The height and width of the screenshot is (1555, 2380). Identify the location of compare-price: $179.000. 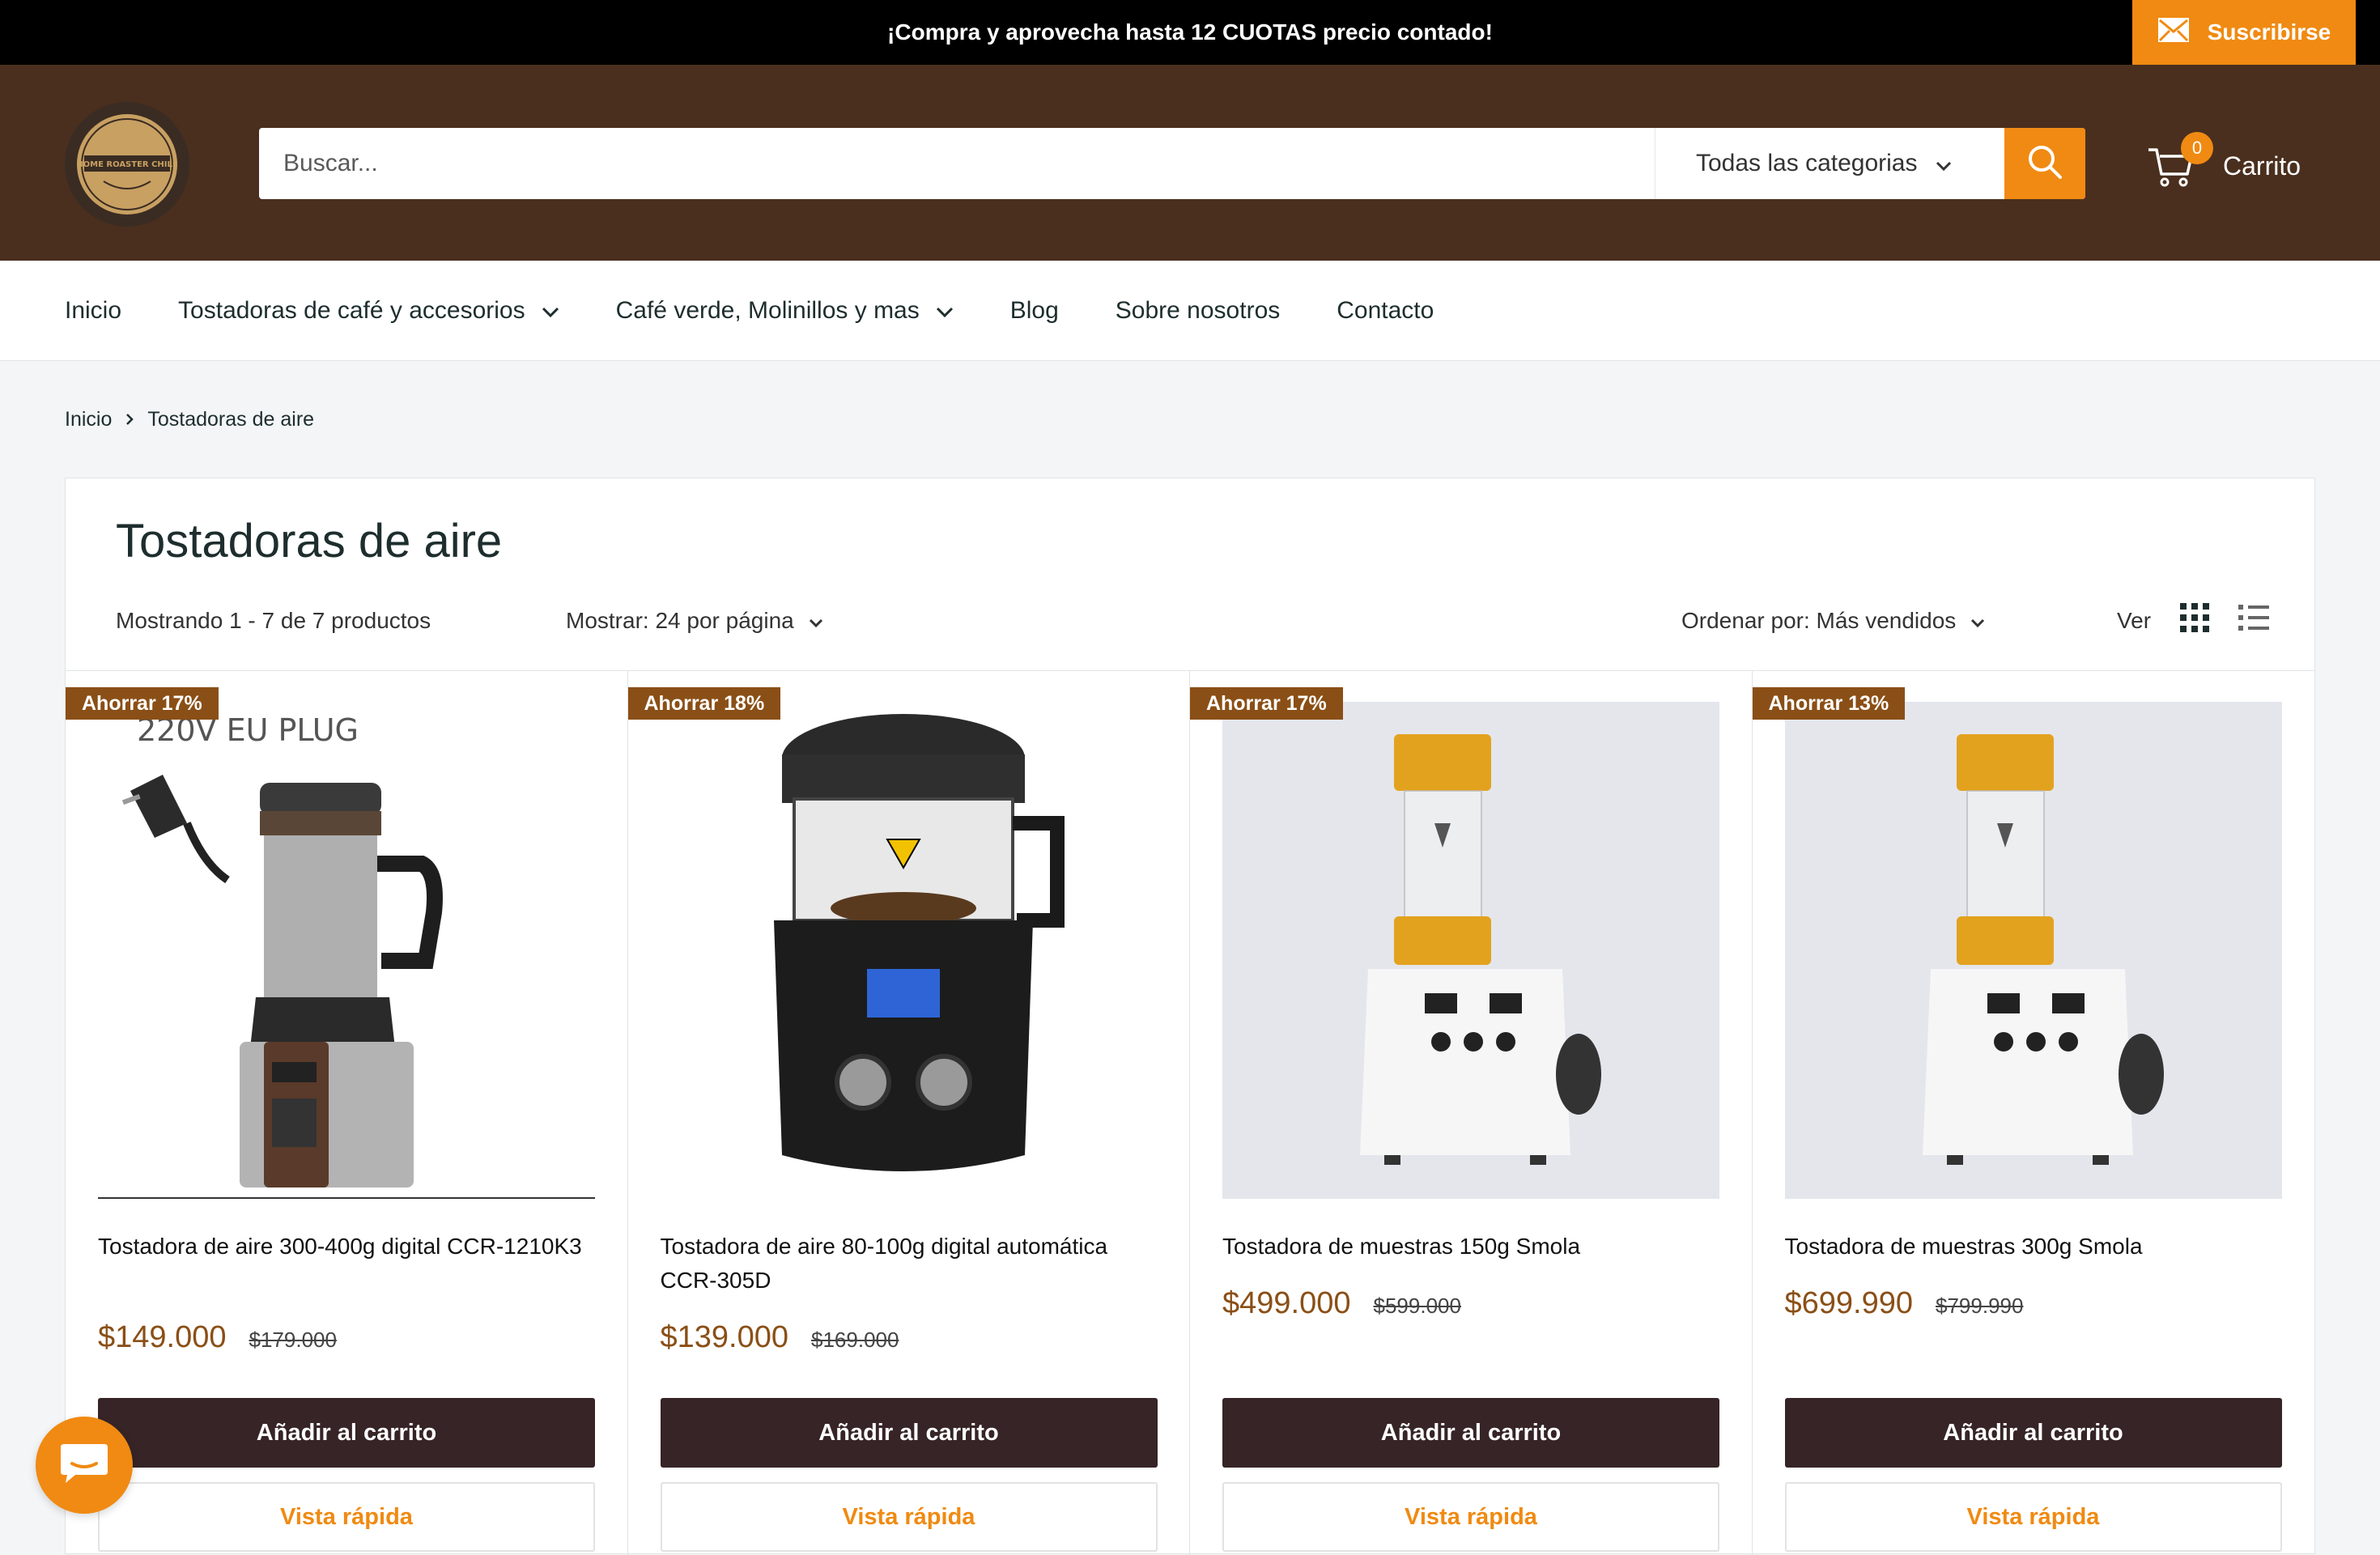
(293, 1340).